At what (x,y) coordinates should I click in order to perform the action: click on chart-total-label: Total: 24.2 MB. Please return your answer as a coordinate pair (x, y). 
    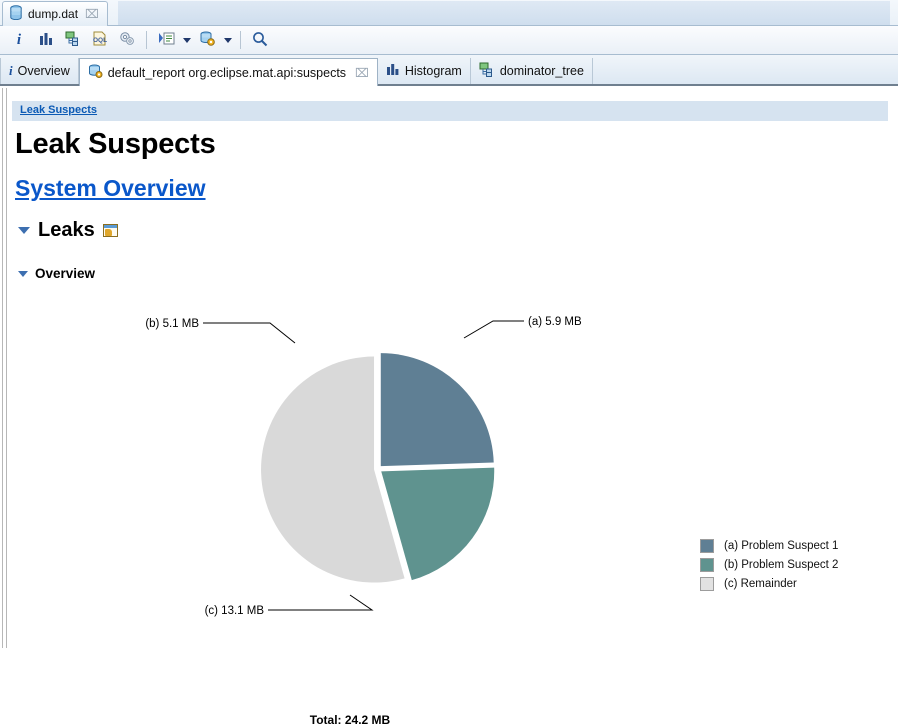
    Looking at the image, I should click on (350, 720).